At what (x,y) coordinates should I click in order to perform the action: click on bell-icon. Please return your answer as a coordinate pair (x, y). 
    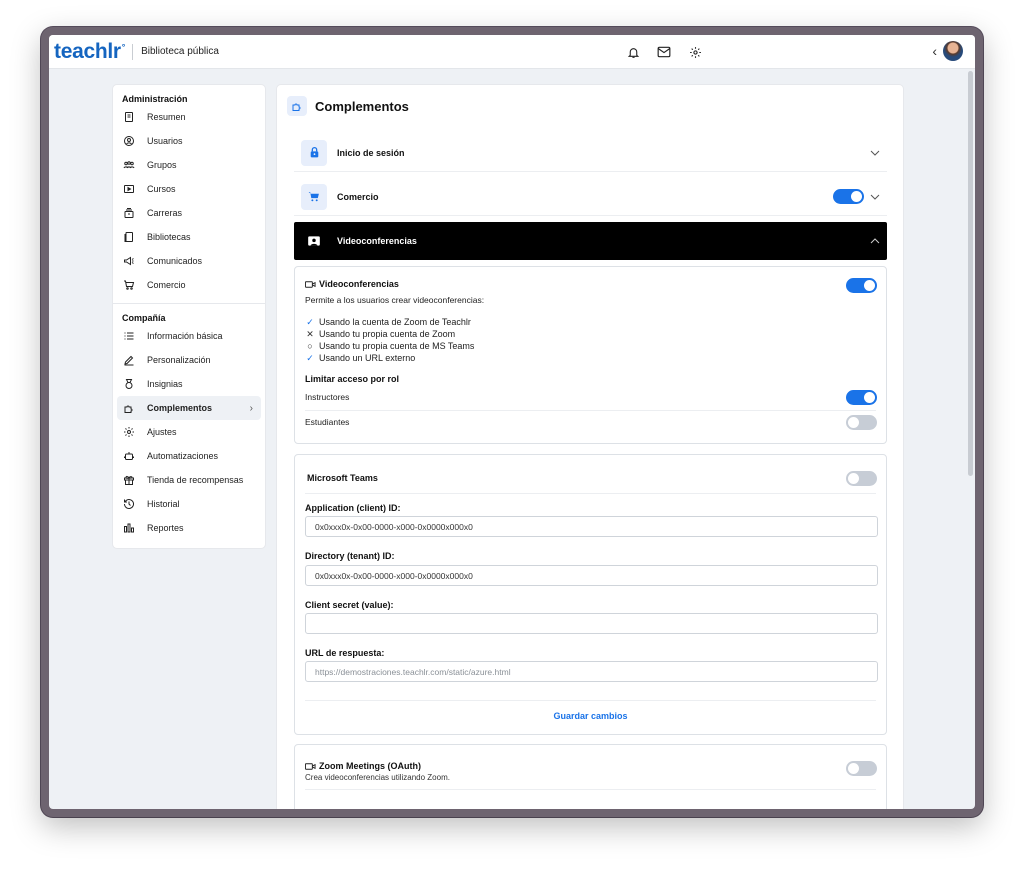
    Looking at the image, I should click on (633, 52).